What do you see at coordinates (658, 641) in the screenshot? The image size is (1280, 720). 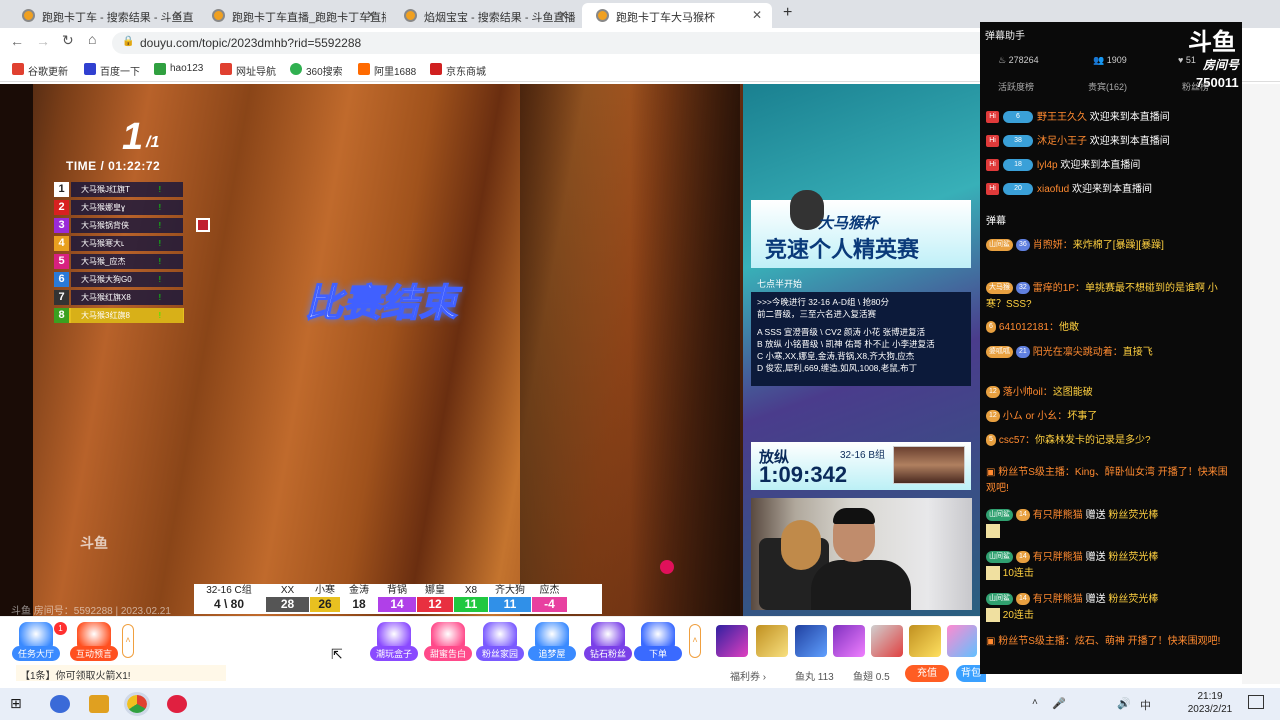 I see `toolbar-tool: 下单` at bounding box center [658, 641].